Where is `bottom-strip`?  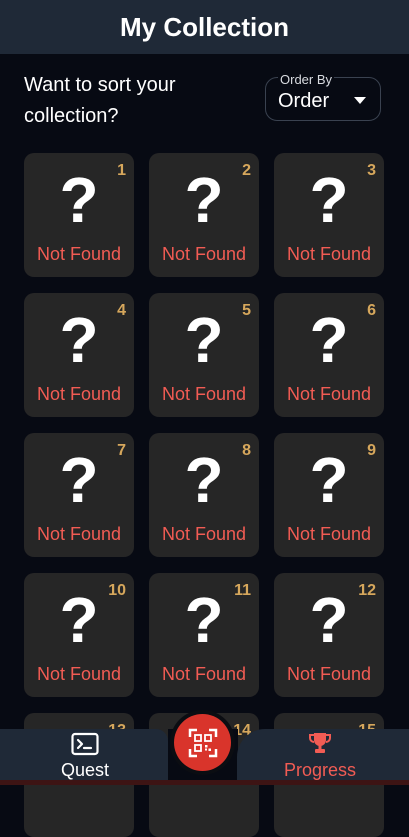
bottom-strip is located at coordinates (204, 782).